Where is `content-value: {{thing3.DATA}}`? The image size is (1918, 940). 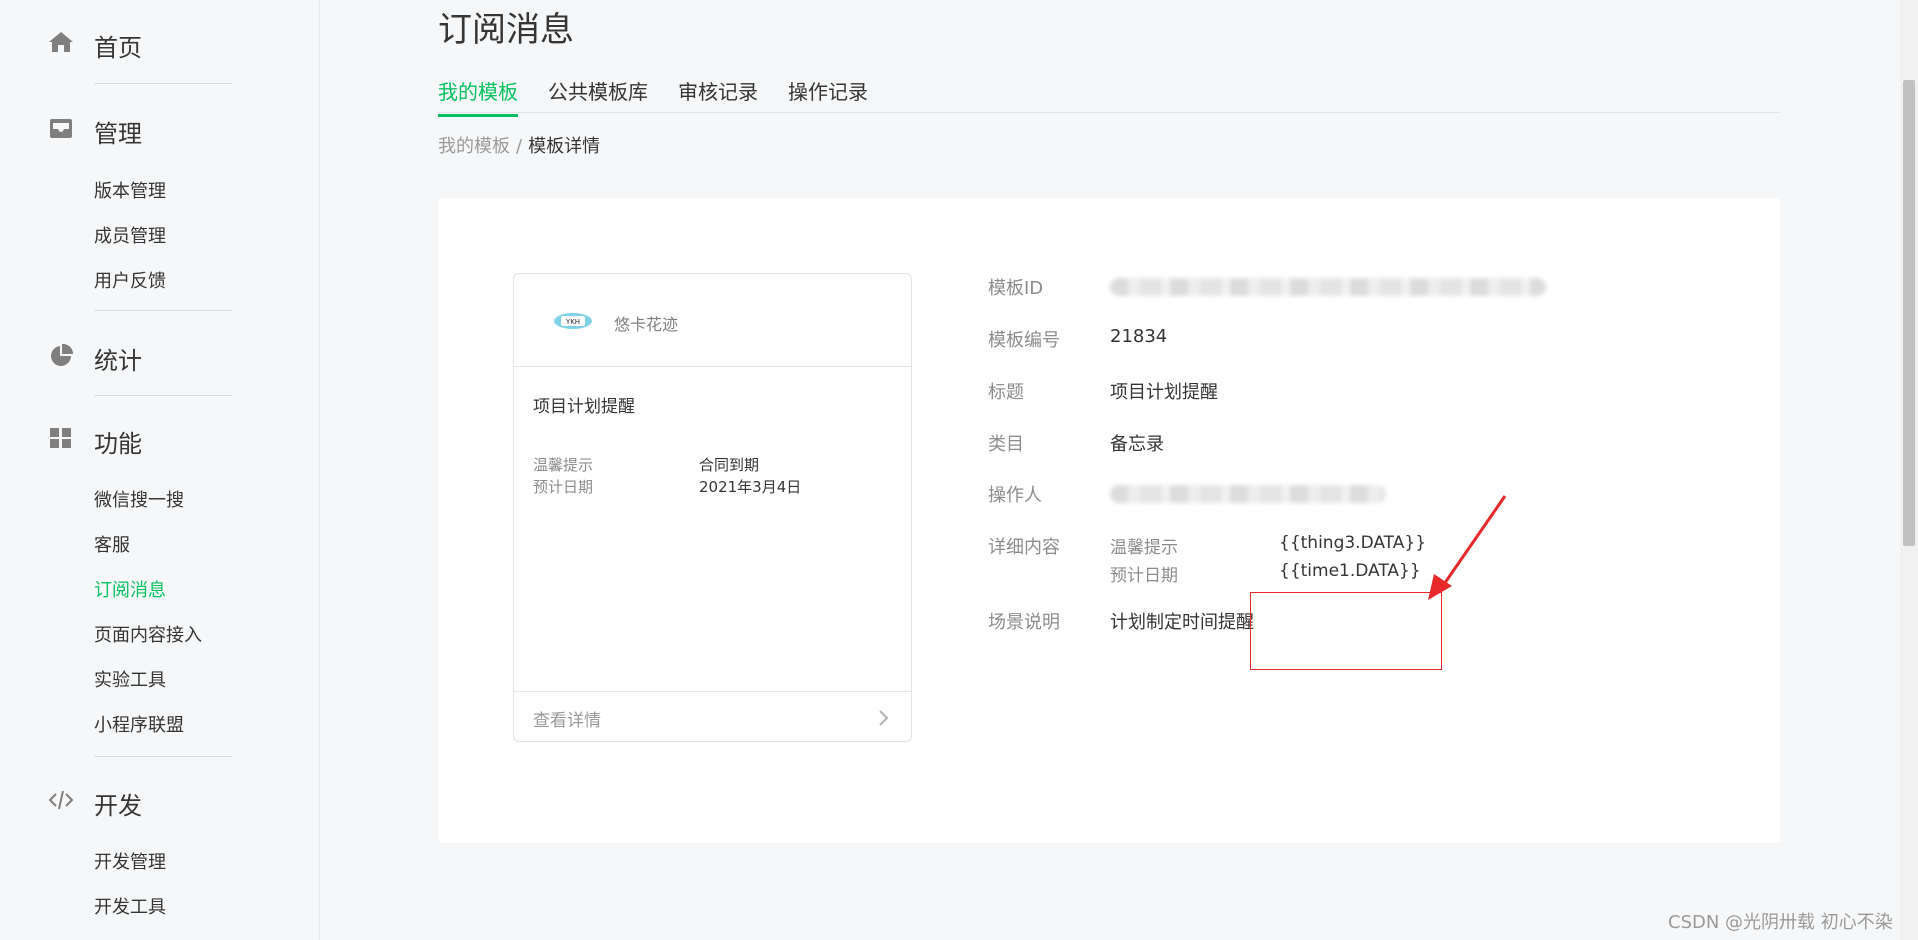 content-value: {{thing3.DATA}} is located at coordinates (1353, 543).